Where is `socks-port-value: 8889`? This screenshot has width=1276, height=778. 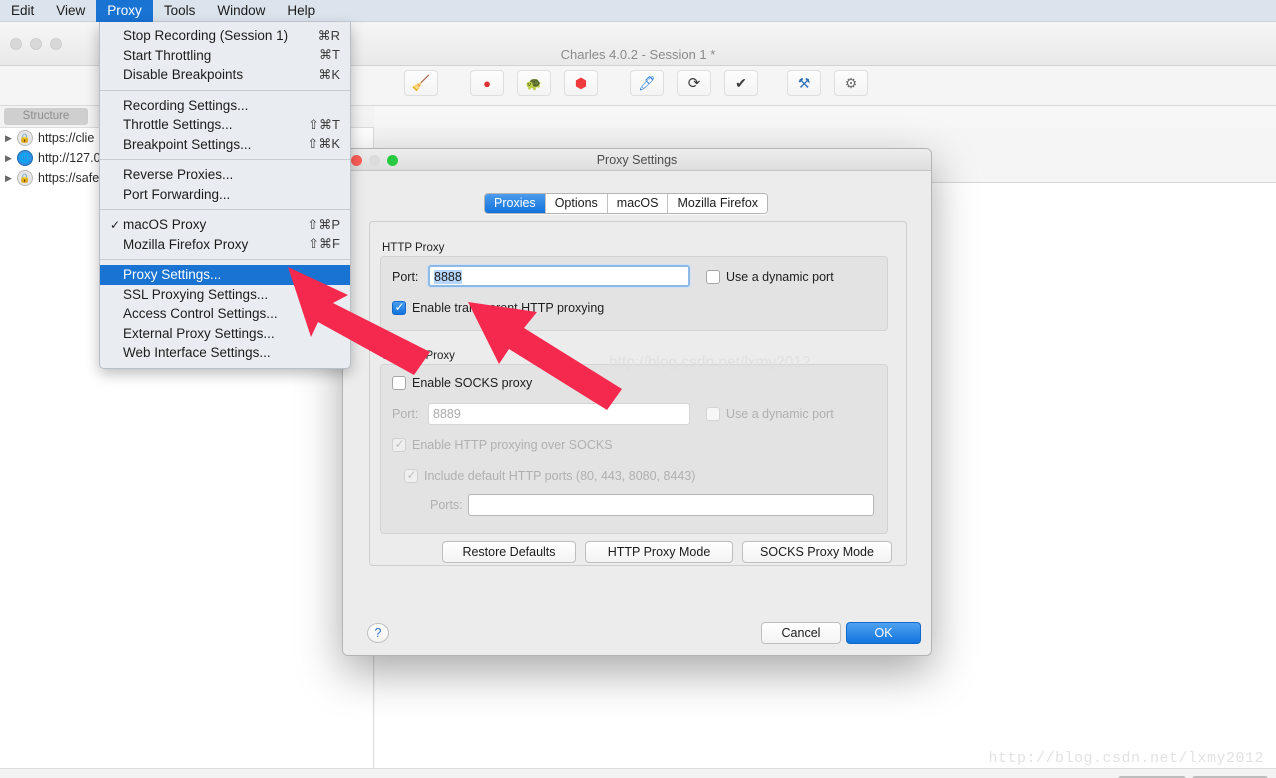
socks-port-value: 8889 is located at coordinates (447, 414).